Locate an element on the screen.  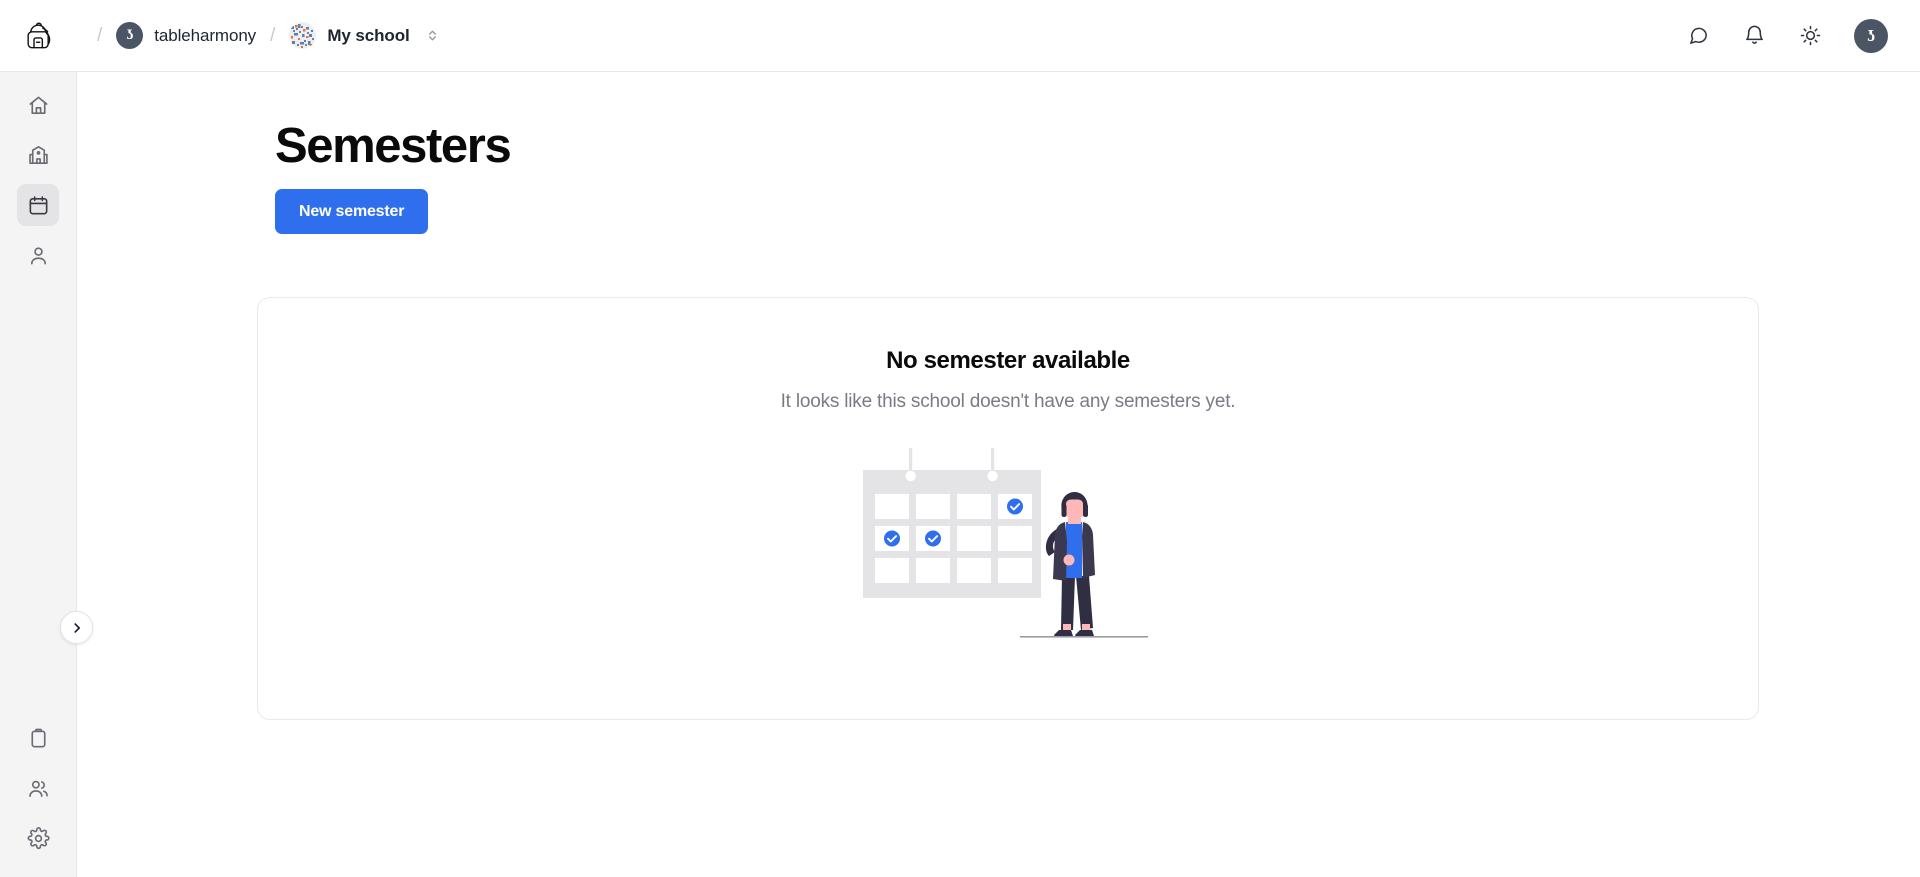
app-logo is located at coordinates (38, 35).